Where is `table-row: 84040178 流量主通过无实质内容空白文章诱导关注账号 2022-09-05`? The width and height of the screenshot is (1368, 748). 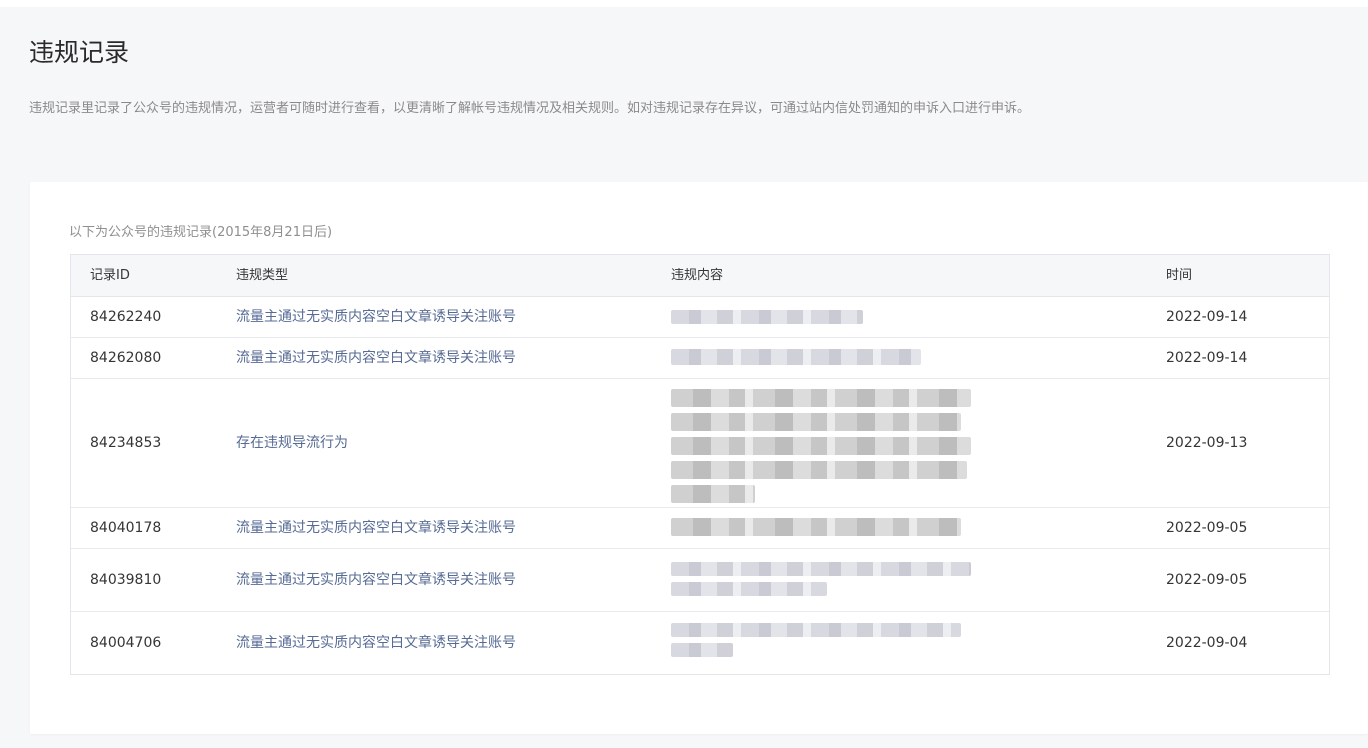 table-row: 84040178 流量主通过无实质内容空白文章诱导关注账号 2022-09-05 is located at coordinates (700, 528).